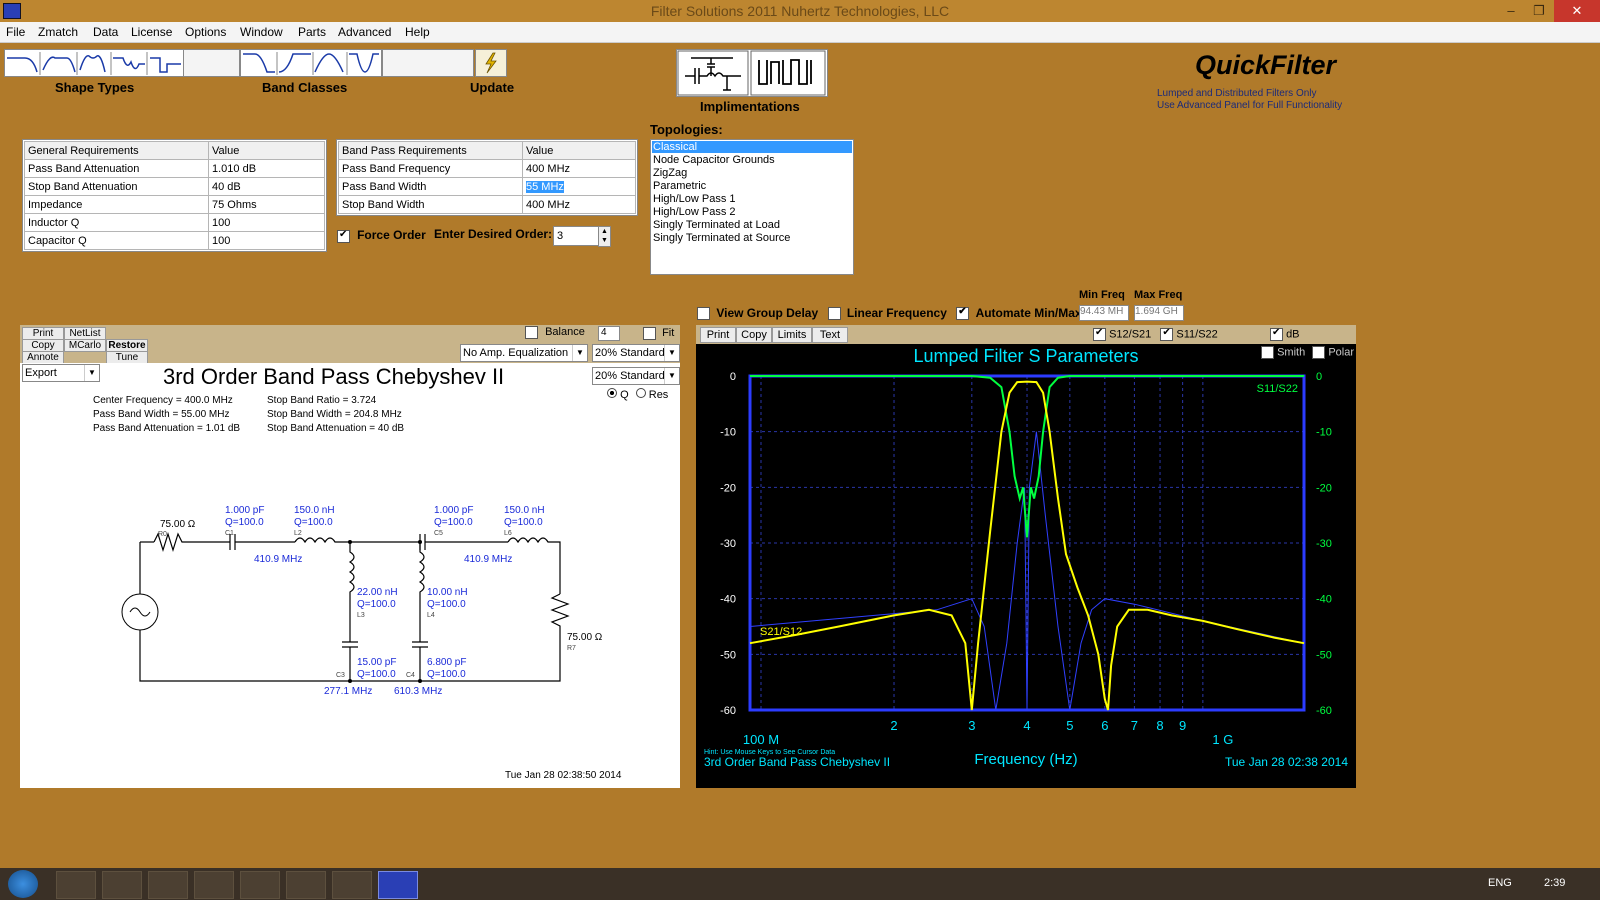 Image resolution: width=1600 pixels, height=900 pixels. I want to click on menu-options: Options, so click(205, 32).